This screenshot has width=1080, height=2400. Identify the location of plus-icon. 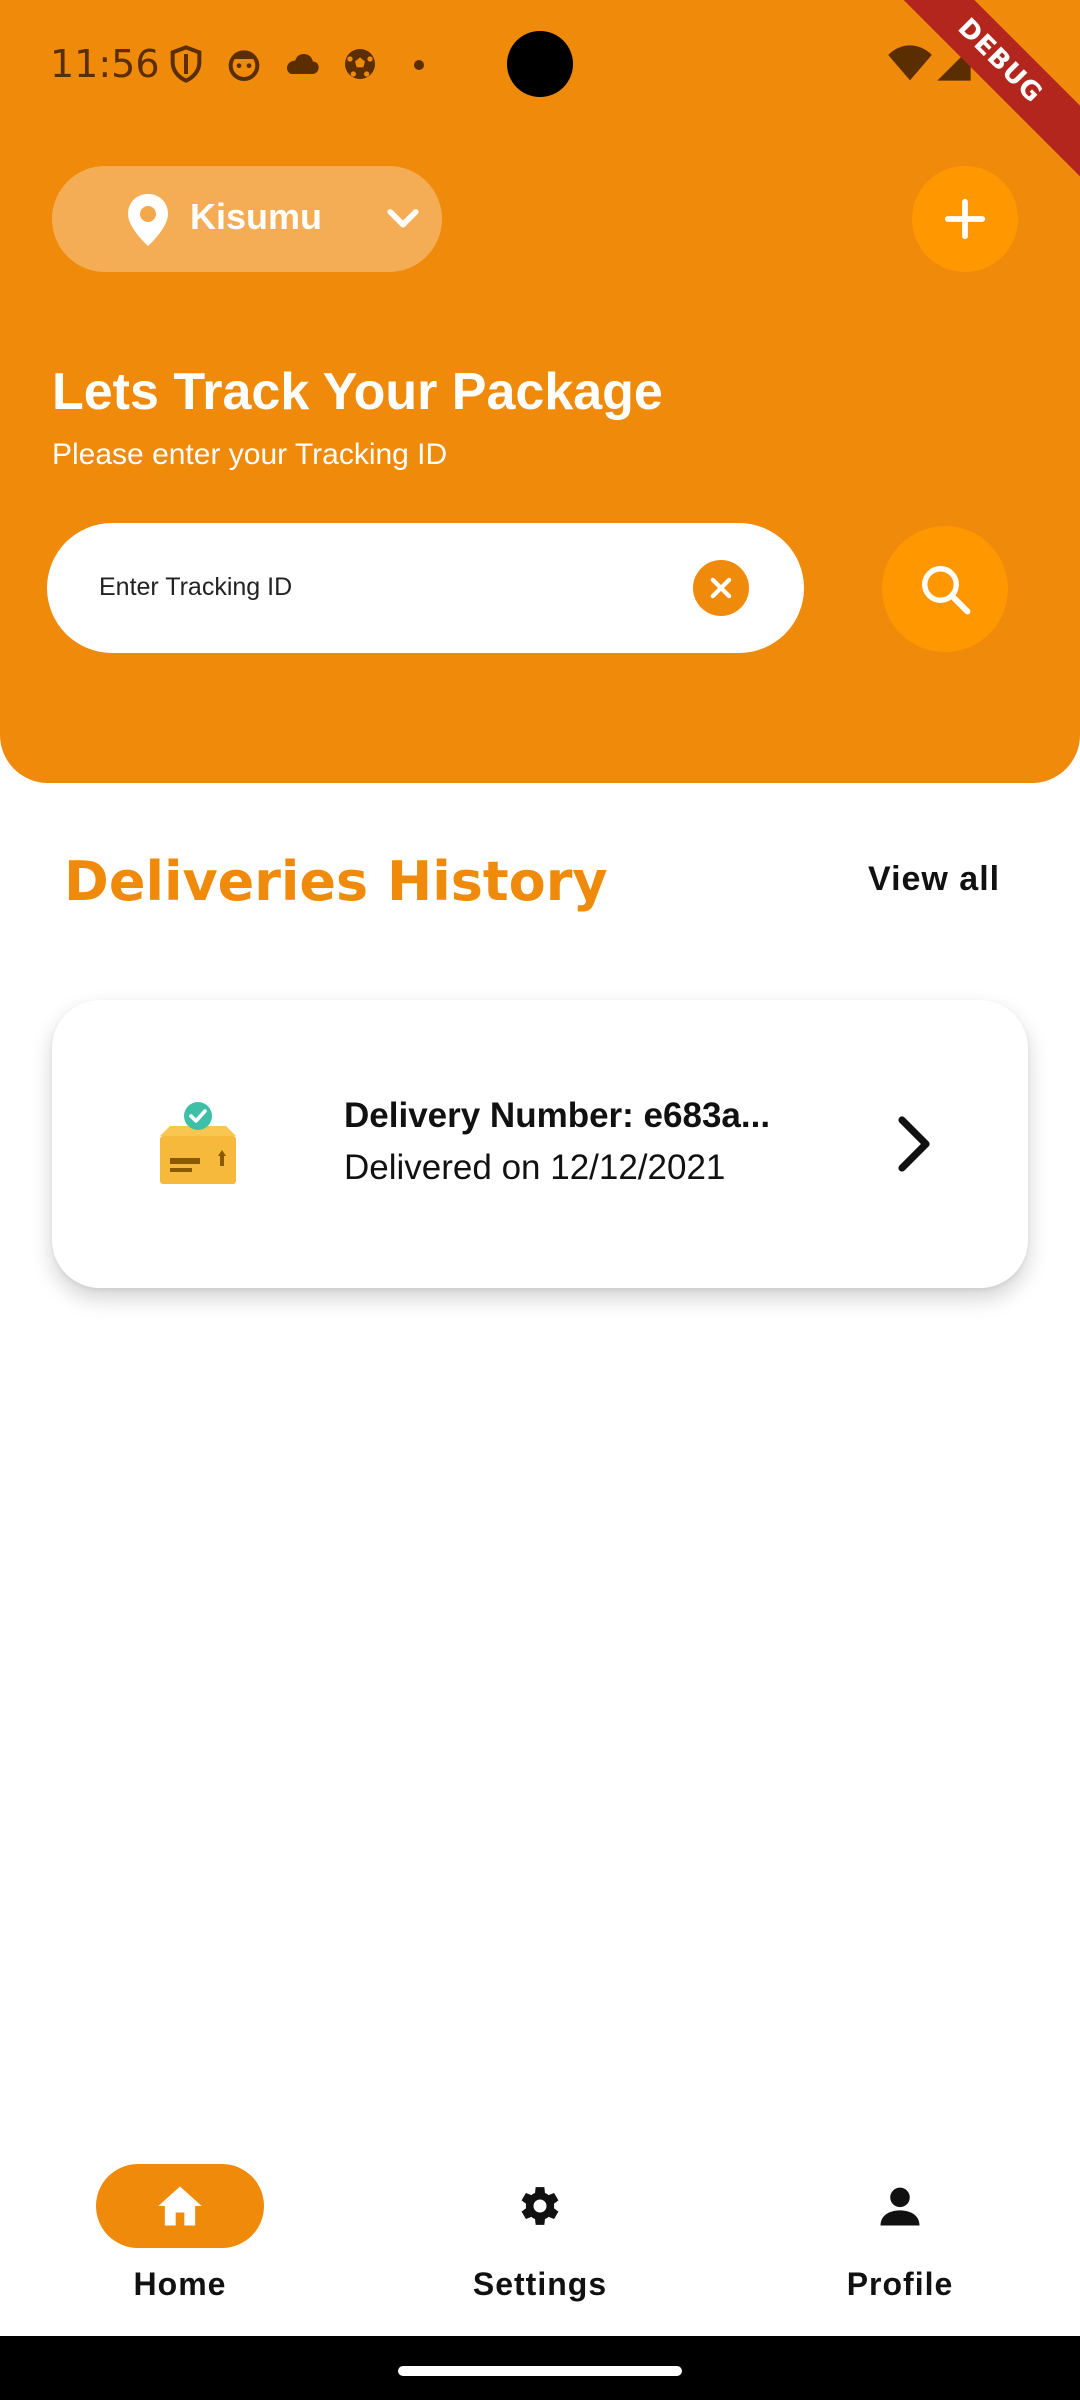
(965, 219).